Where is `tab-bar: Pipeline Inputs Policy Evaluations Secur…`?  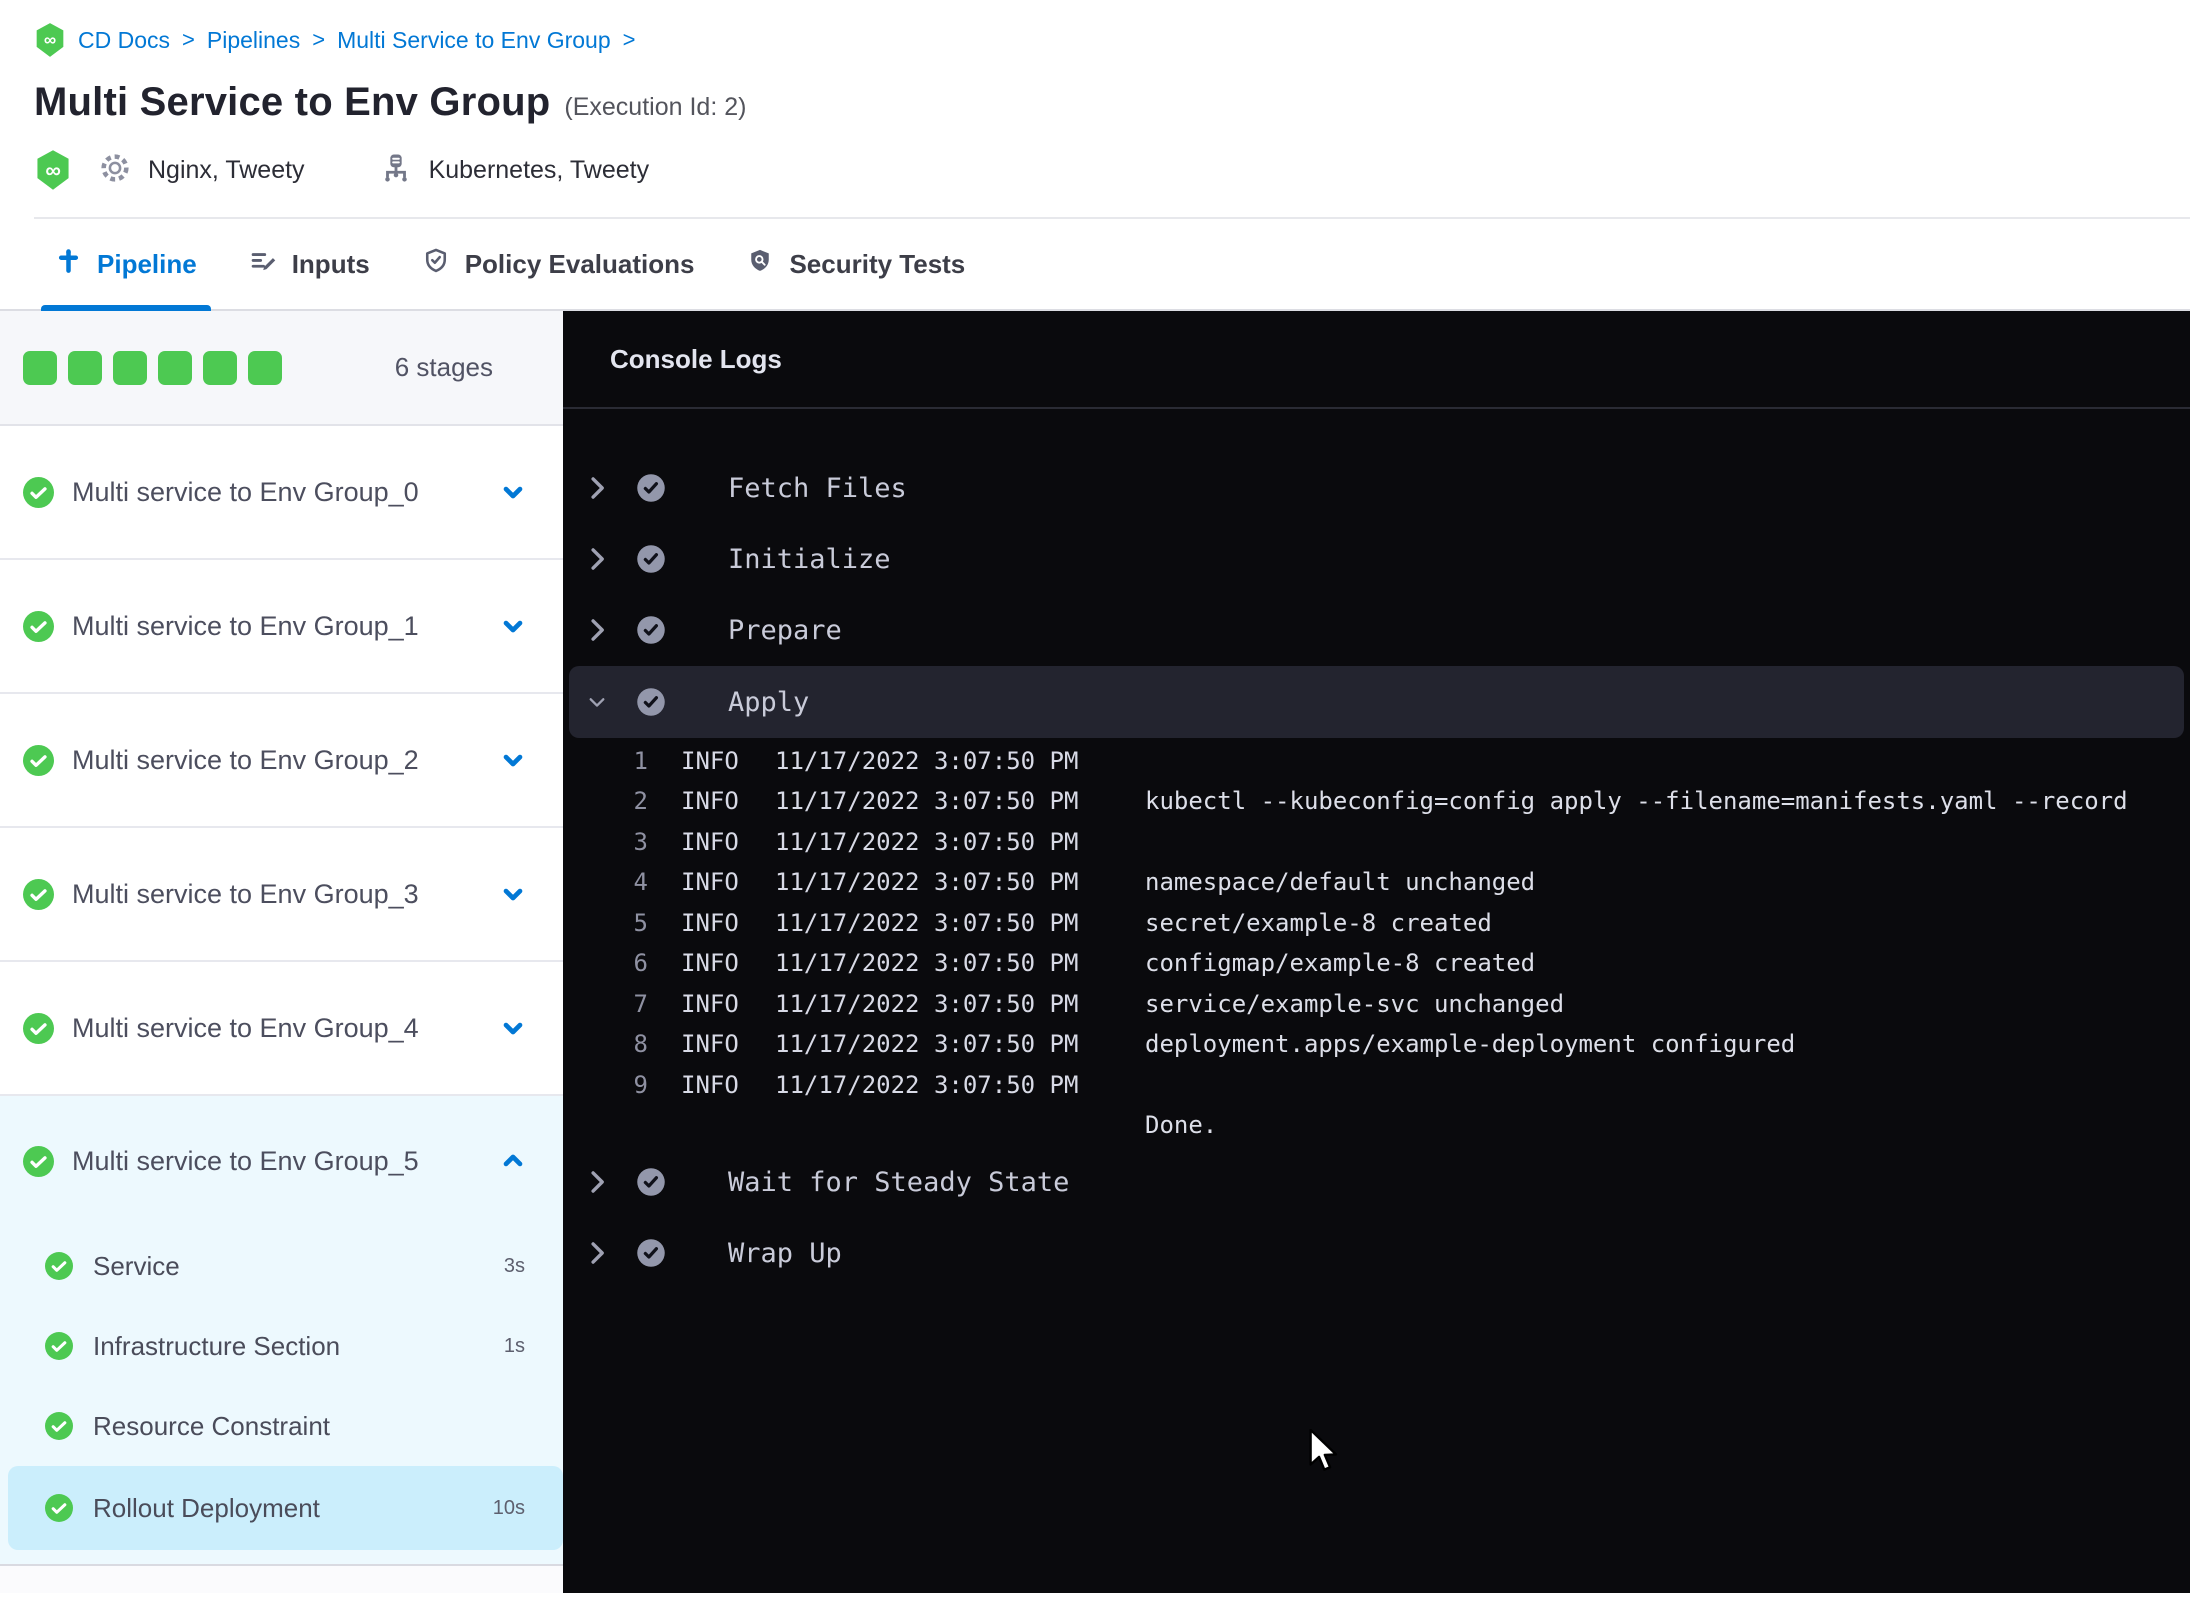 tab-bar: Pipeline Inputs Policy Evaluations Secur… is located at coordinates (1095, 265).